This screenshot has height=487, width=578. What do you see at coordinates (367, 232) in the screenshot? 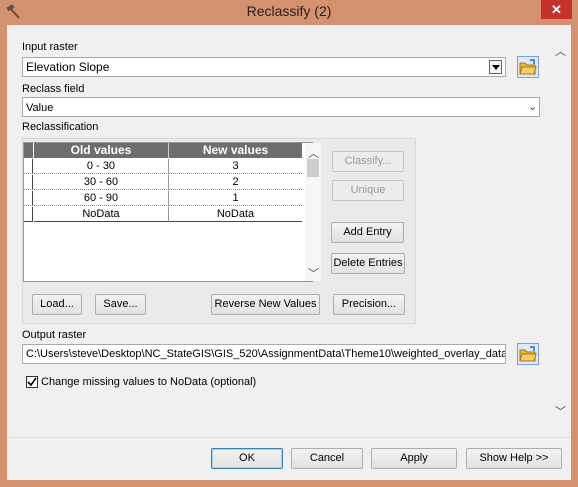
I see `add-entry-button: Add Entry` at bounding box center [367, 232].